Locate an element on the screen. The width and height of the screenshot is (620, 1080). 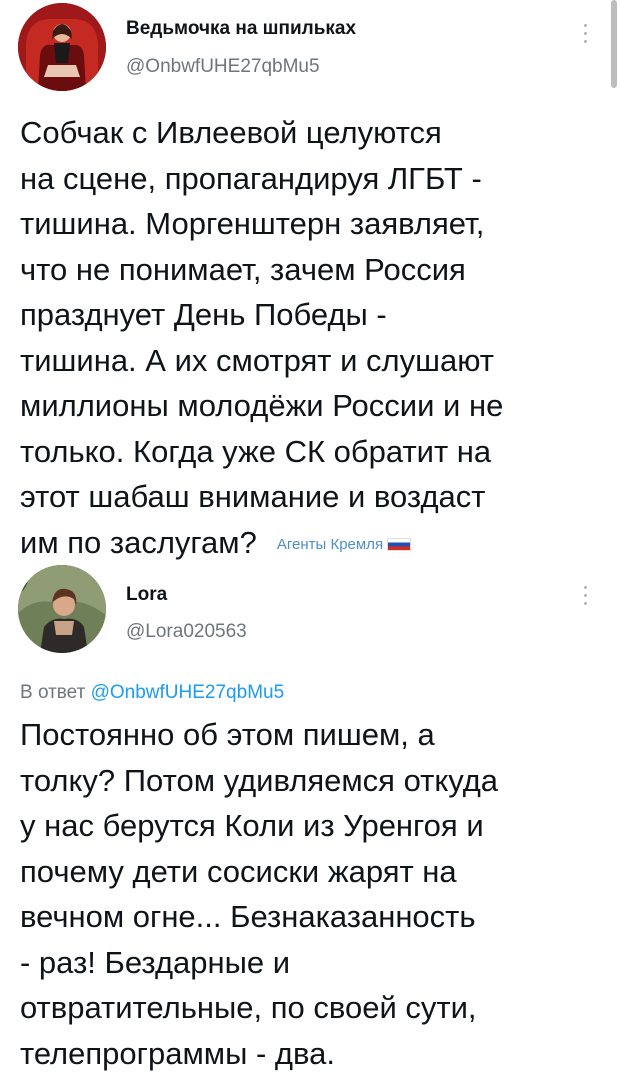
post-line: отвратительные, по своей сути, is located at coordinates (248, 1007).